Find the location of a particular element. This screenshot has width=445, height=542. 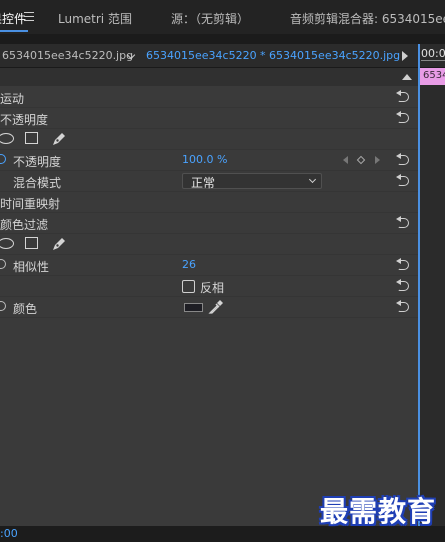

invert-label: 反相 is located at coordinates (212, 288).